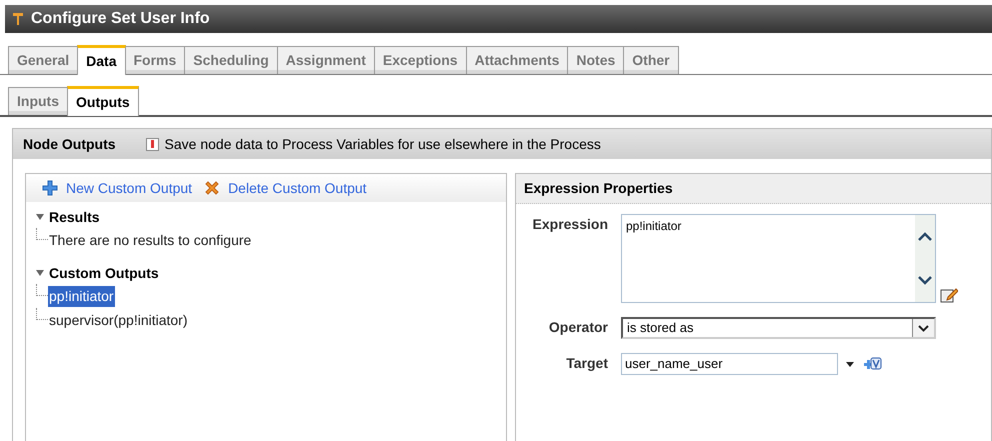 The height and width of the screenshot is (441, 992). Describe the element at coordinates (118, 320) in the screenshot. I see `tree-item: supervisor(pp!initiator)` at that location.